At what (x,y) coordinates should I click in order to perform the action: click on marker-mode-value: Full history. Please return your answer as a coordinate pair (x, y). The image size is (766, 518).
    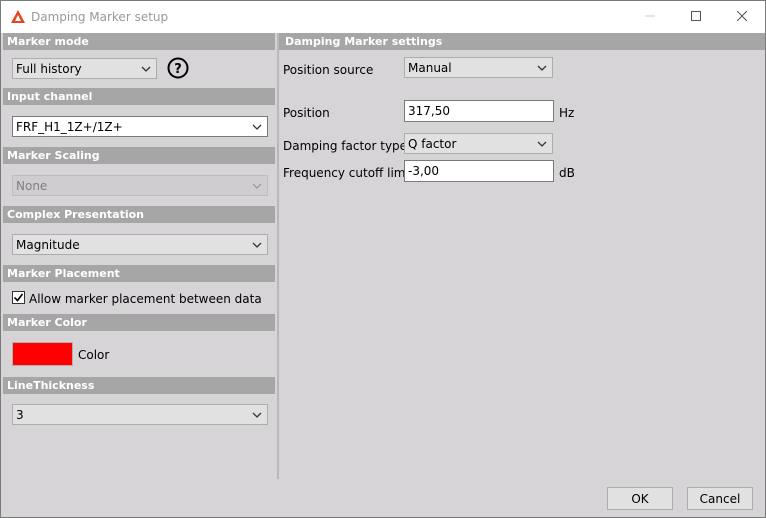
    Looking at the image, I should click on (49, 68).